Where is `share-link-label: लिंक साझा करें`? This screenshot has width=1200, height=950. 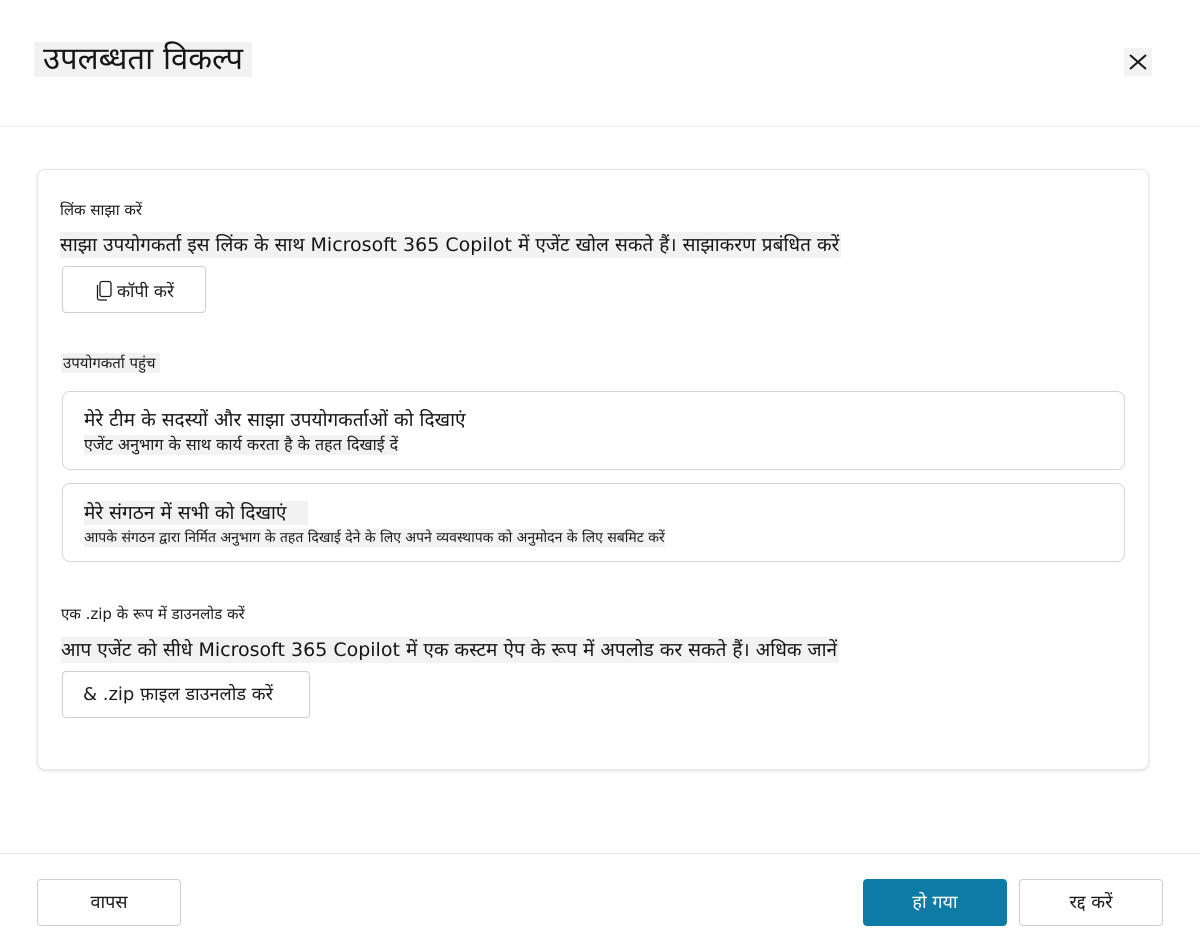 share-link-label: लिंक साझा करें is located at coordinates (101, 210).